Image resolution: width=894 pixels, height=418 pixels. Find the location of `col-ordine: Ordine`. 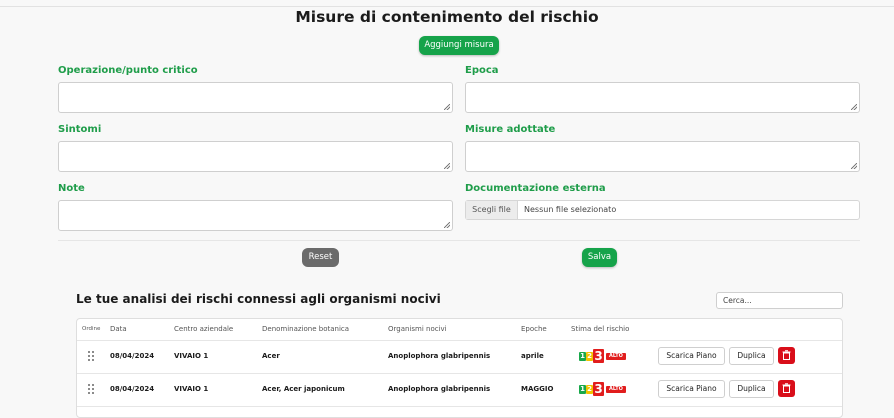

col-ordine: Ordine is located at coordinates (91, 329).